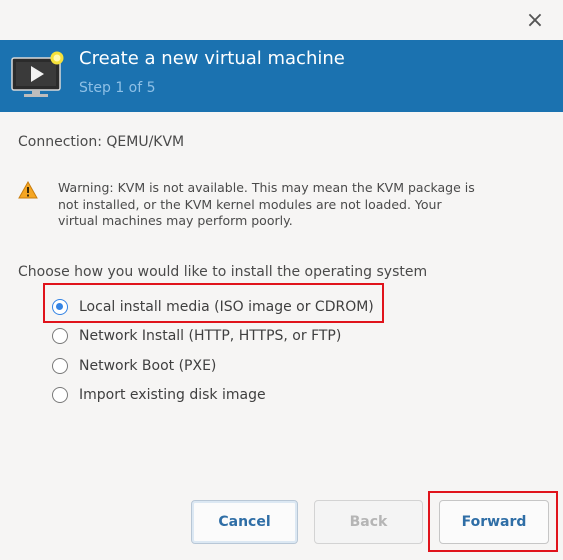 The width and height of the screenshot is (563, 560). Describe the element at coordinates (37, 74) in the screenshot. I see `virtual-machine-icon` at that location.